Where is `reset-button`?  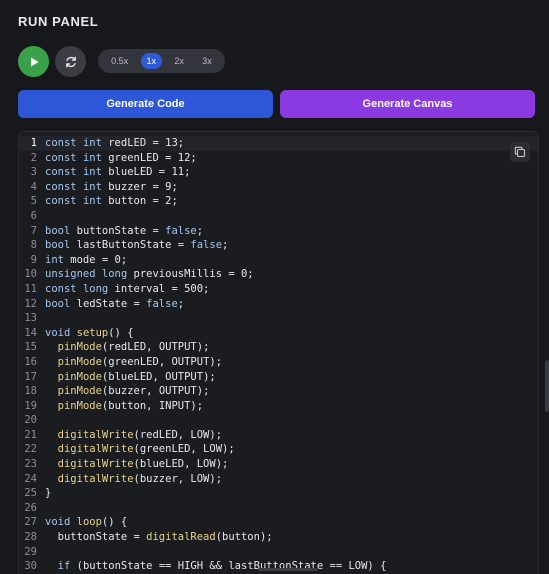 reset-button is located at coordinates (70, 61).